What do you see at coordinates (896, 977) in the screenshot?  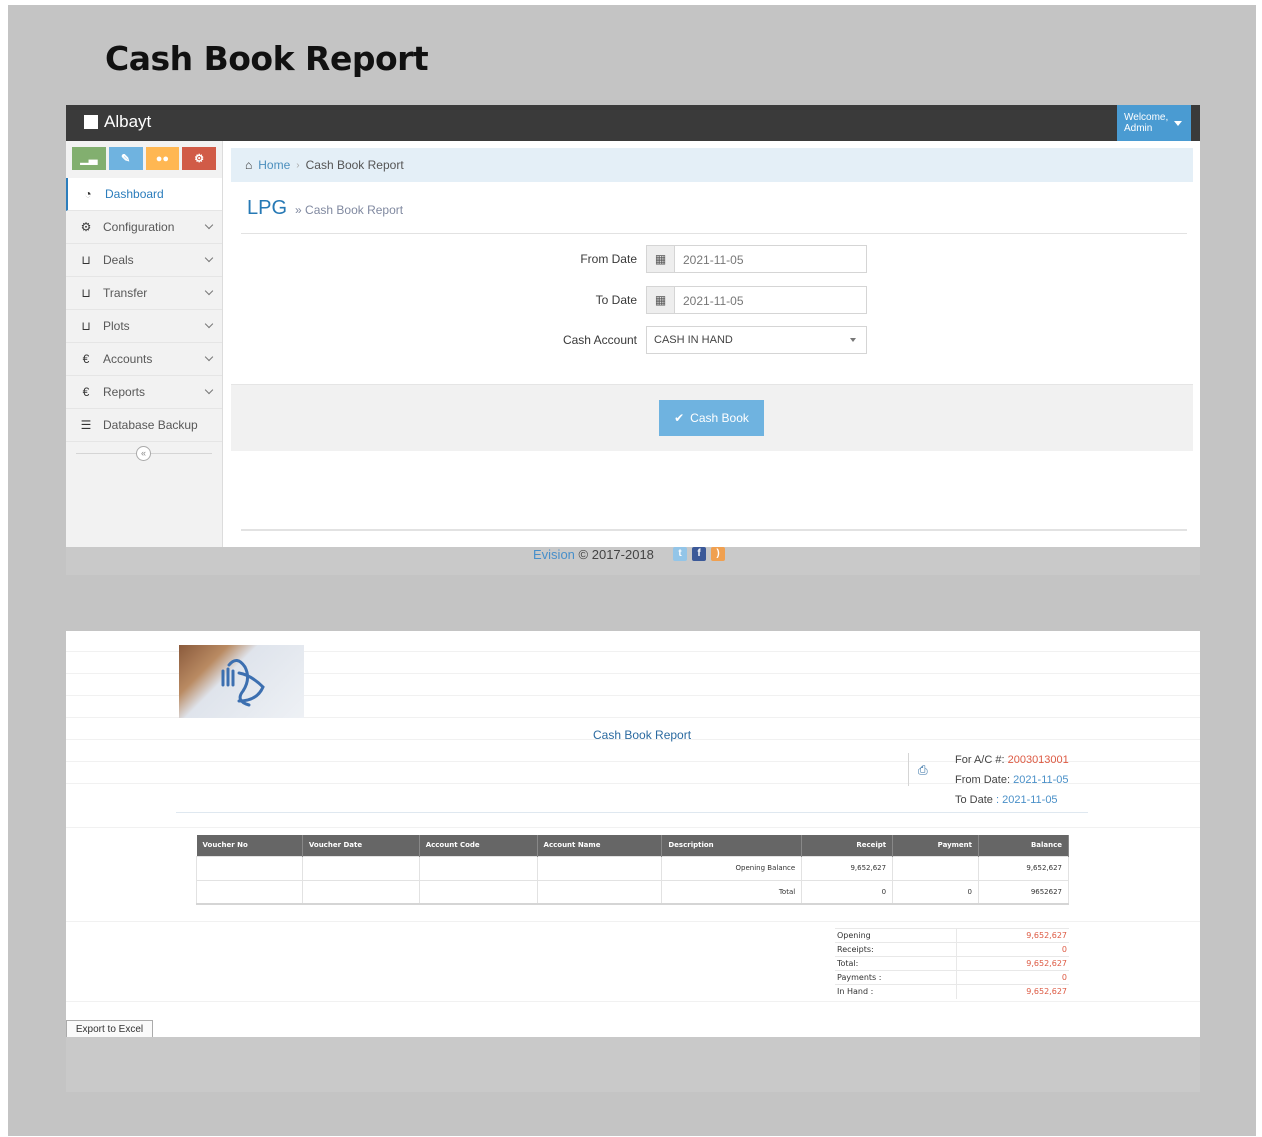 I see `summary-label: Payments :` at bounding box center [896, 977].